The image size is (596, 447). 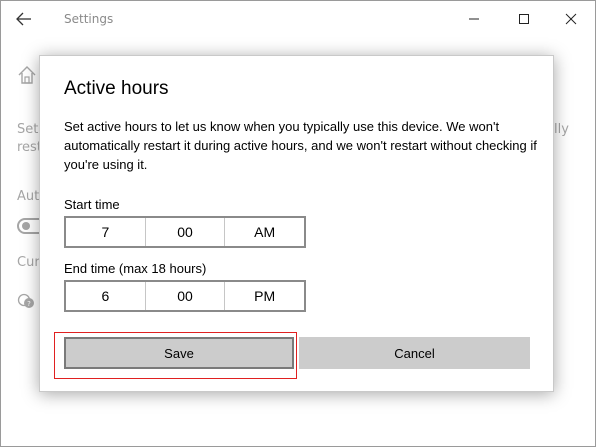 I want to click on home-nav-item, so click(x=27, y=77).